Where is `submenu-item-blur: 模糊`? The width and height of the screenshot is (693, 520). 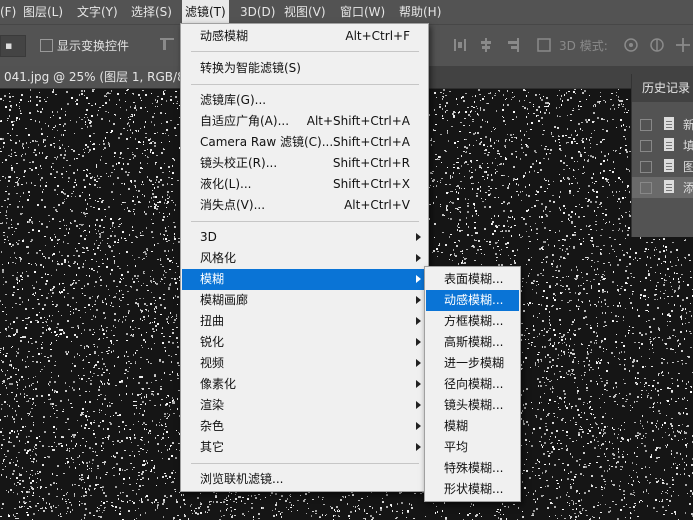 submenu-item-blur: 模糊 is located at coordinates (472, 426).